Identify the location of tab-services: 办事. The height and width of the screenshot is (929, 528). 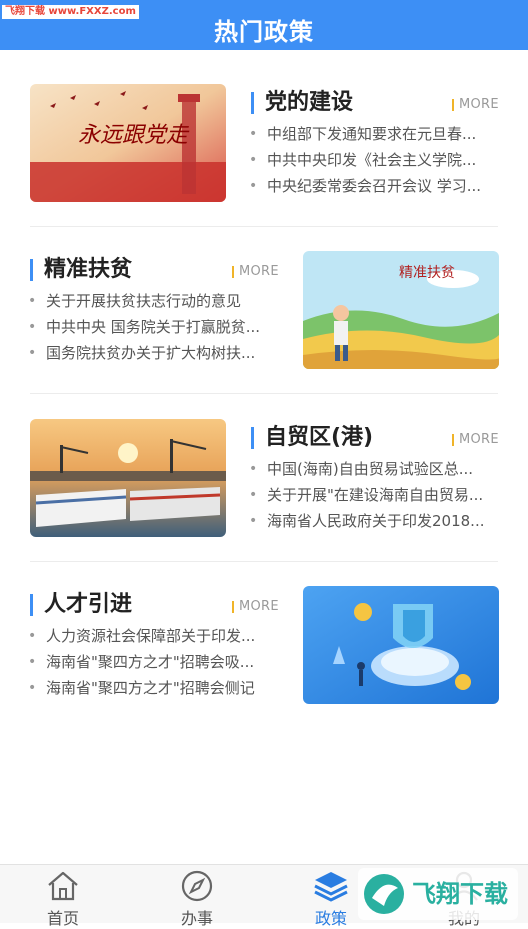
(197, 896).